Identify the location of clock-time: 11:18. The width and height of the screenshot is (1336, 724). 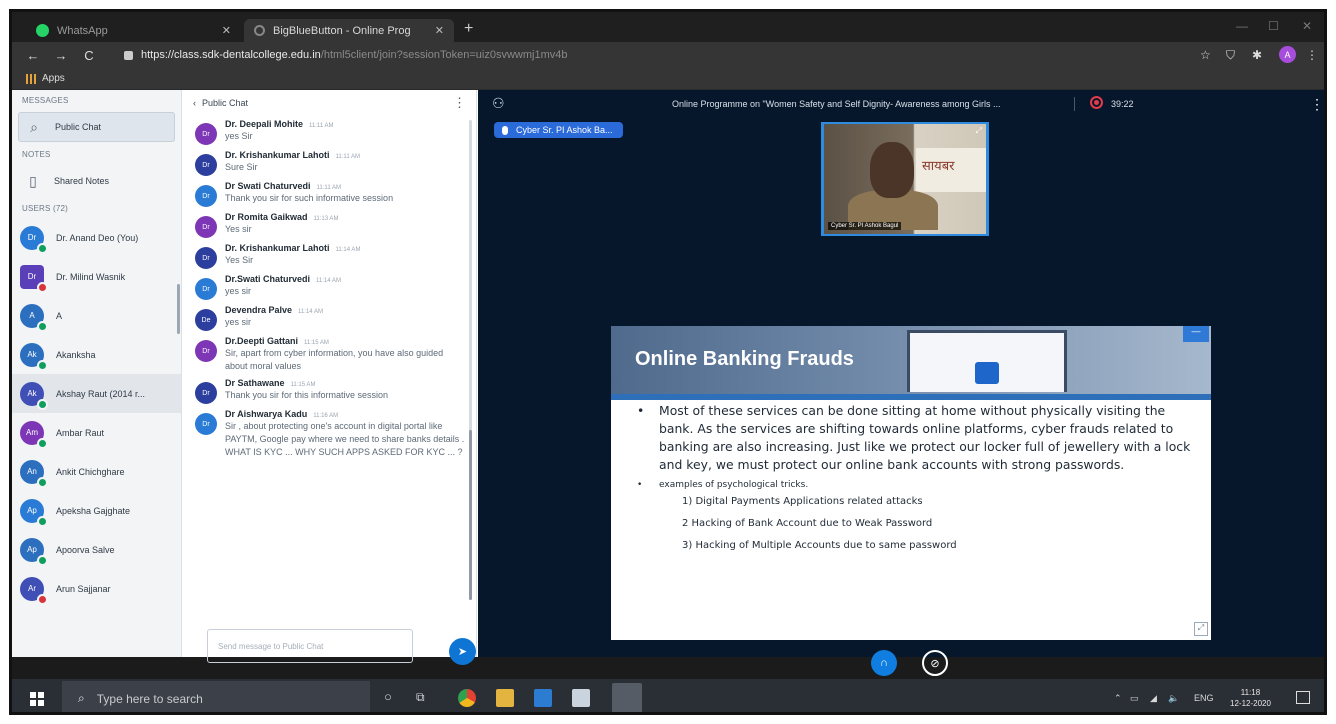
(1250, 692).